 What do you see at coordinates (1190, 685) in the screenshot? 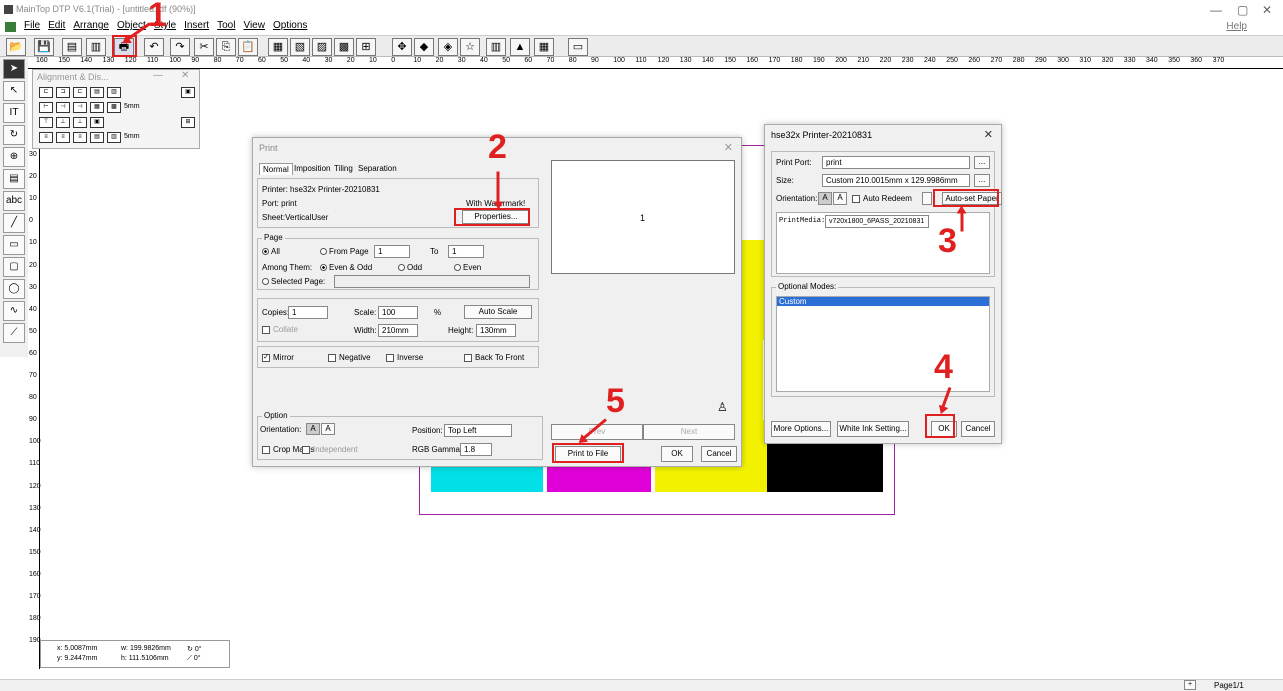
I see `add-page-icon: +` at bounding box center [1190, 685].